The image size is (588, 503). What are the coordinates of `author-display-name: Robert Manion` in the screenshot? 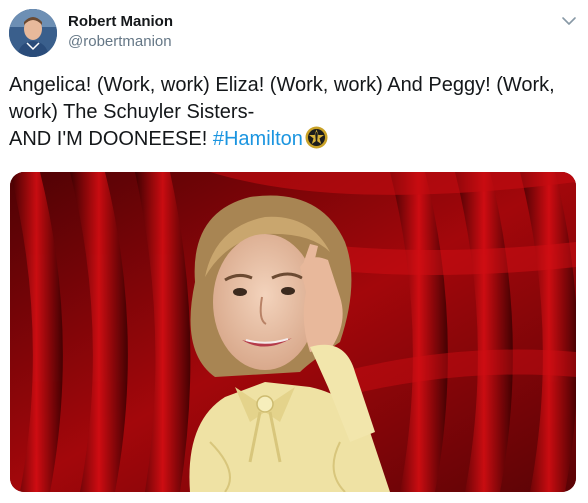 It's located at (120, 22).